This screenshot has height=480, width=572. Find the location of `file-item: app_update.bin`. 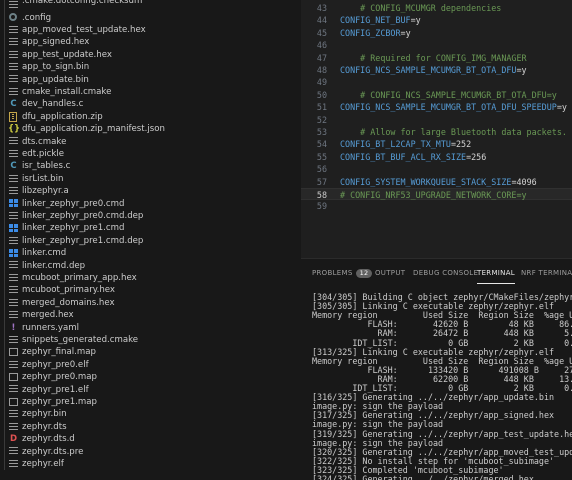

file-item: app_update.bin is located at coordinates (150, 79).